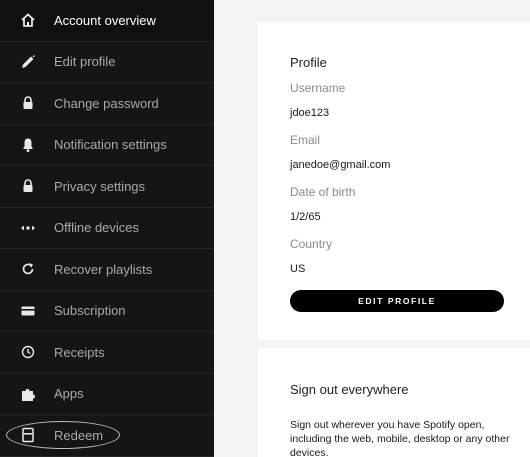 This screenshot has height=457, width=530. What do you see at coordinates (85, 62) in the screenshot?
I see `sidebar-item-label: Edit profile` at bounding box center [85, 62].